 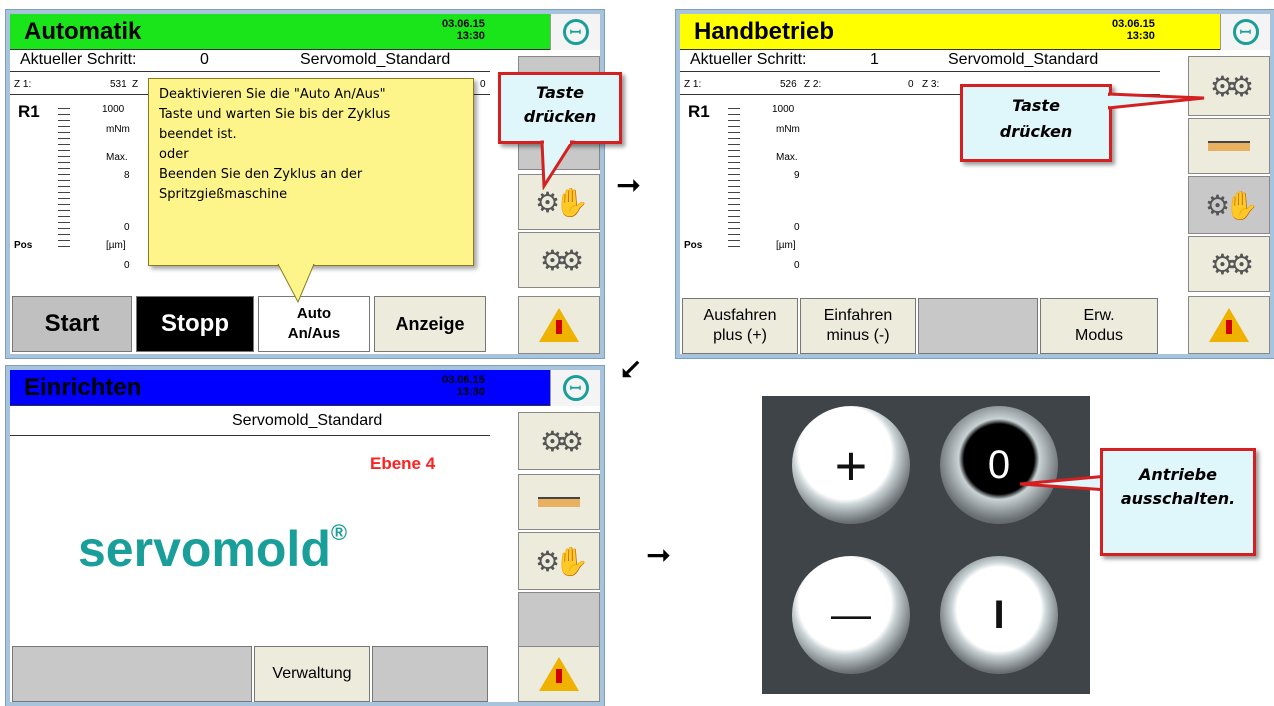 I want to click on zone-3-label: Z 3:, so click(x=931, y=84).